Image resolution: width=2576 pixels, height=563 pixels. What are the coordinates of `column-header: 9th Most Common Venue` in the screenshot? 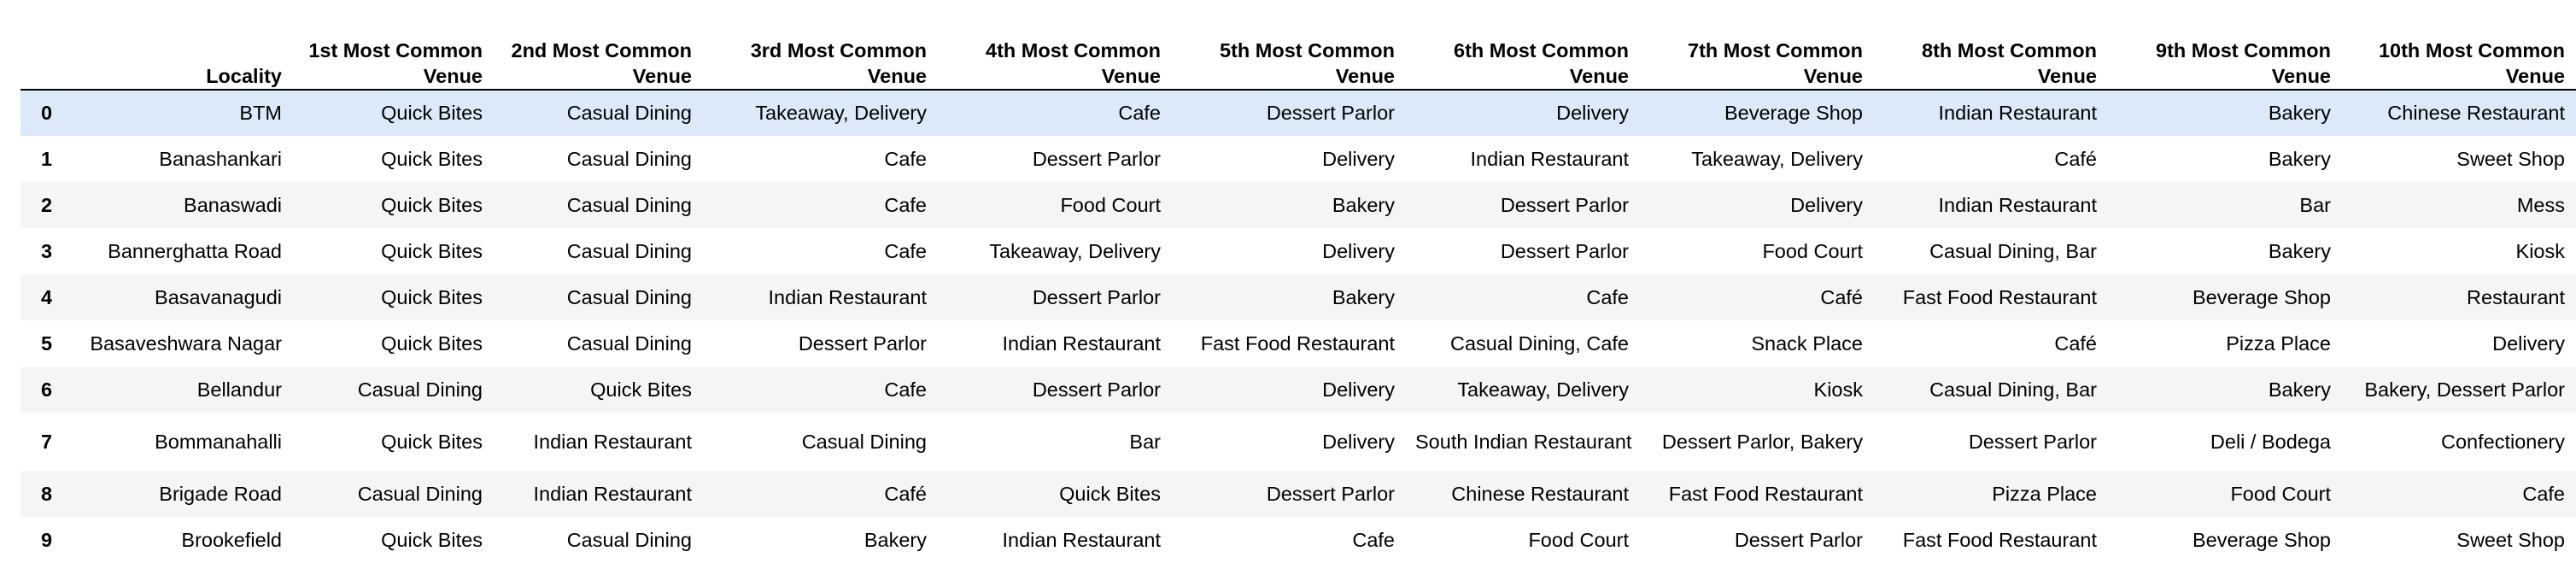 It's located at (2226, 56).